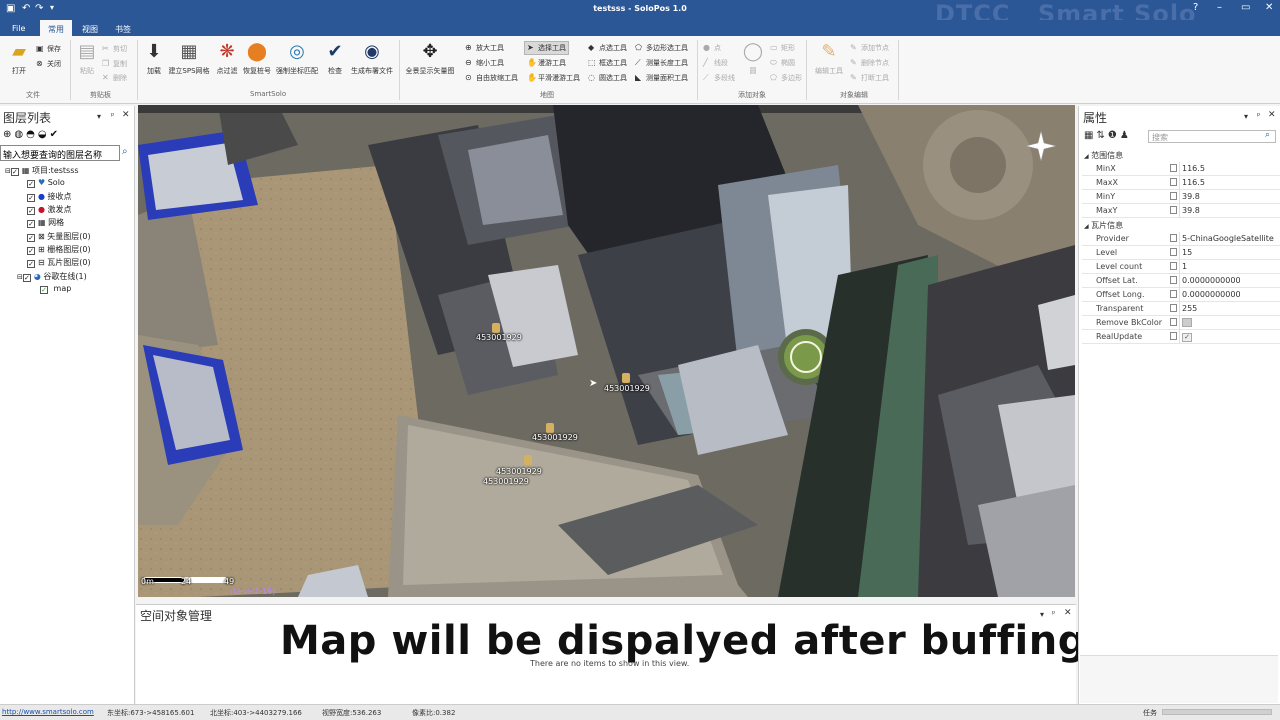 Image resolution: width=1280 pixels, height=720 pixels. What do you see at coordinates (1181, 197) in the screenshot?
I see `property-row: MinY 39.8` at bounding box center [1181, 197].